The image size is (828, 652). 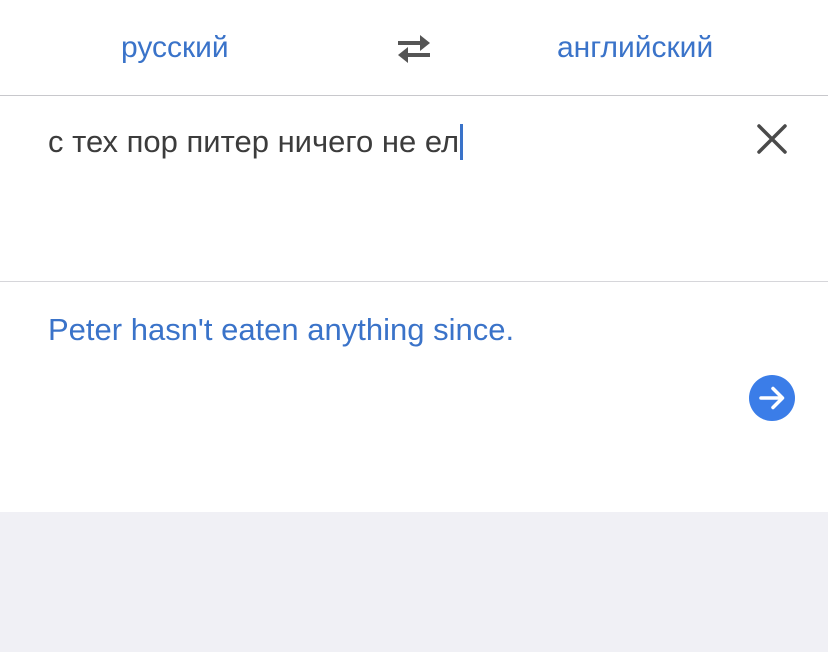 I want to click on text-cursor, so click(x=462, y=142).